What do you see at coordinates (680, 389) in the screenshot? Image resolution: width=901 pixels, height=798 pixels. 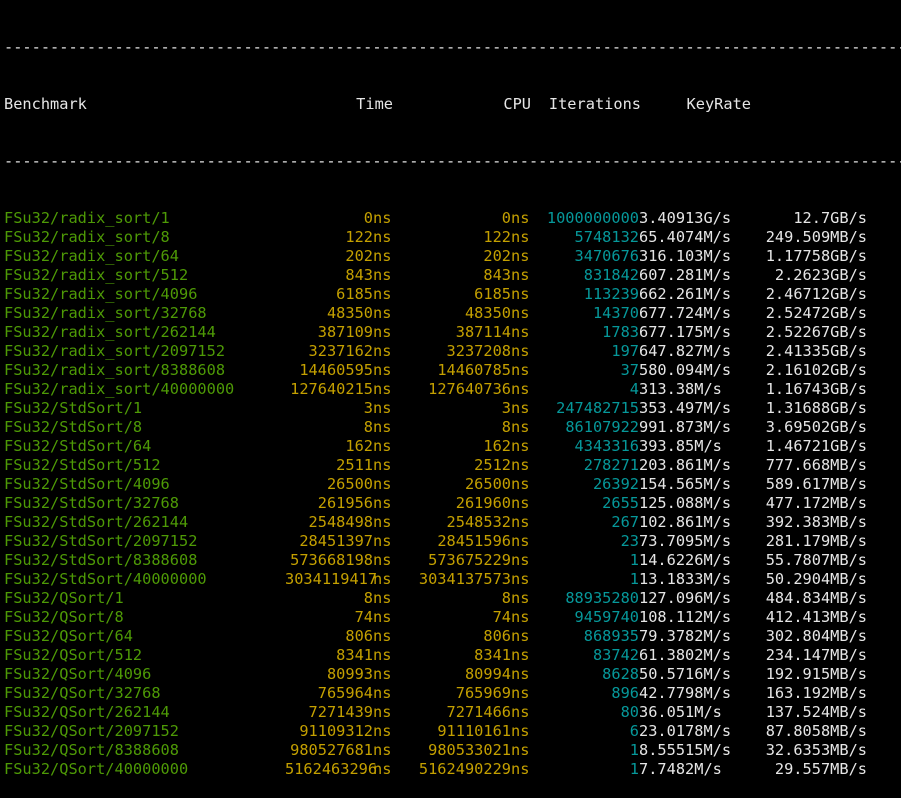 I see `keyrate-value: 313.38M/s` at bounding box center [680, 389].